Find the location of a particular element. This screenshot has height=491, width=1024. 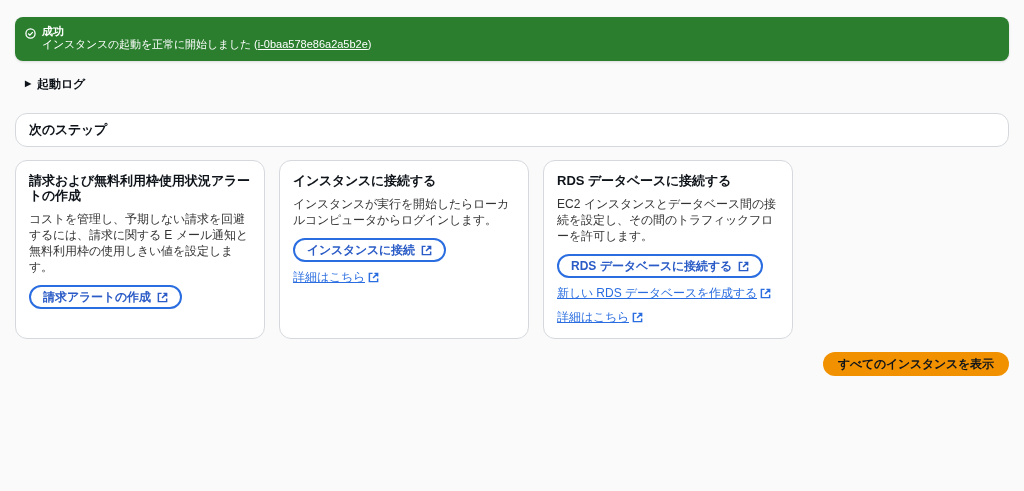

instance-id-link: i-0baa578e86a2a5b2e is located at coordinates (312, 44).